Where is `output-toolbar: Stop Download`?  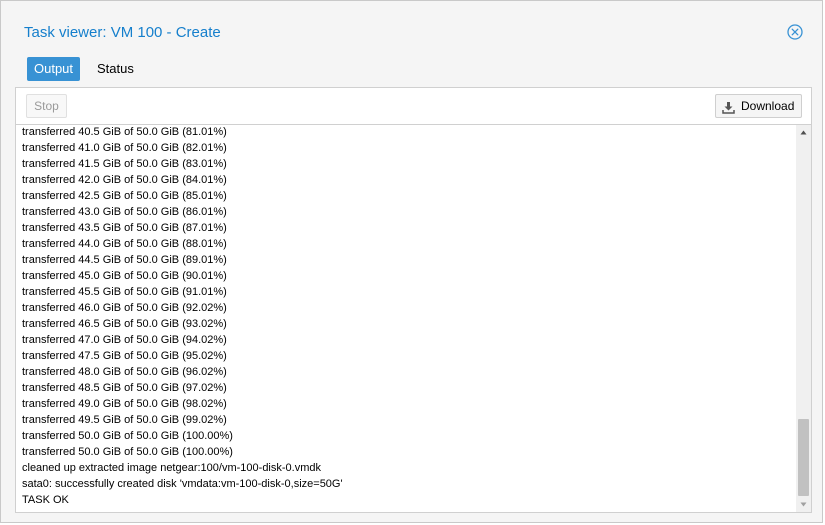
output-toolbar: Stop Download is located at coordinates (413, 106).